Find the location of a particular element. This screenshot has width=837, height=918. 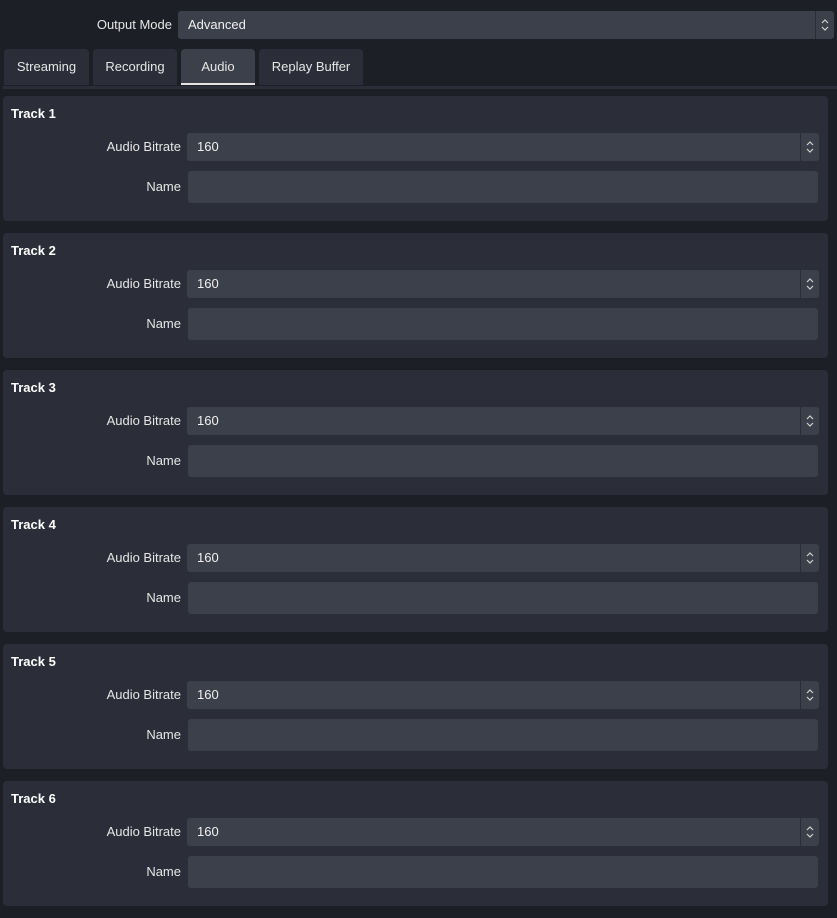

output-mode-select: Advanced is located at coordinates (506, 25).